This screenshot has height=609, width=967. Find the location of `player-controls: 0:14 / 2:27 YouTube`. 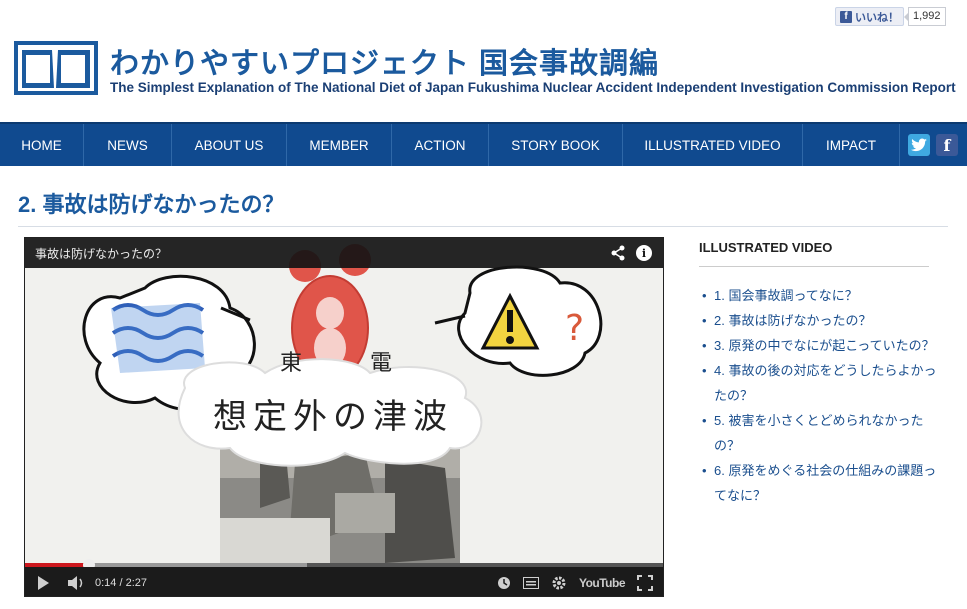

player-controls: 0:14 / 2:27 YouTube is located at coordinates (344, 581).